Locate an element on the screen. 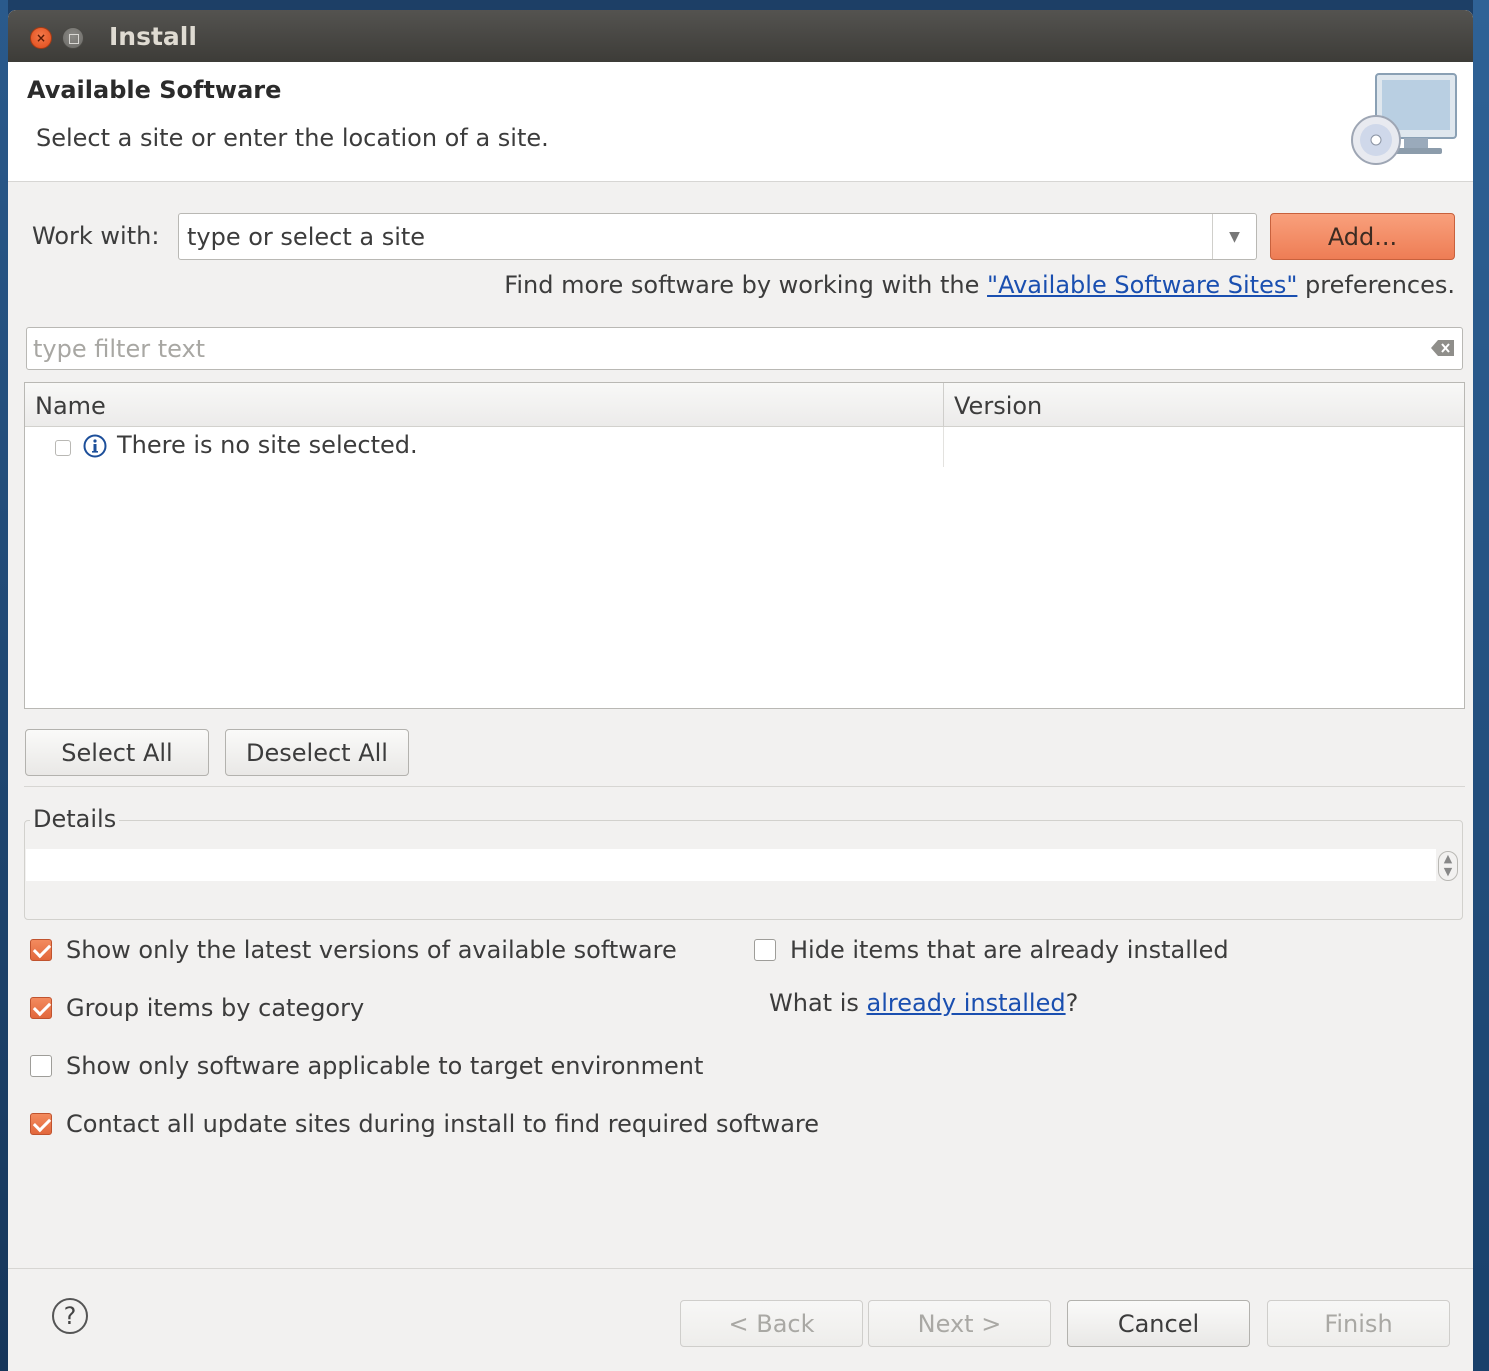  deselect-all-button: Deselect All is located at coordinates (317, 752).